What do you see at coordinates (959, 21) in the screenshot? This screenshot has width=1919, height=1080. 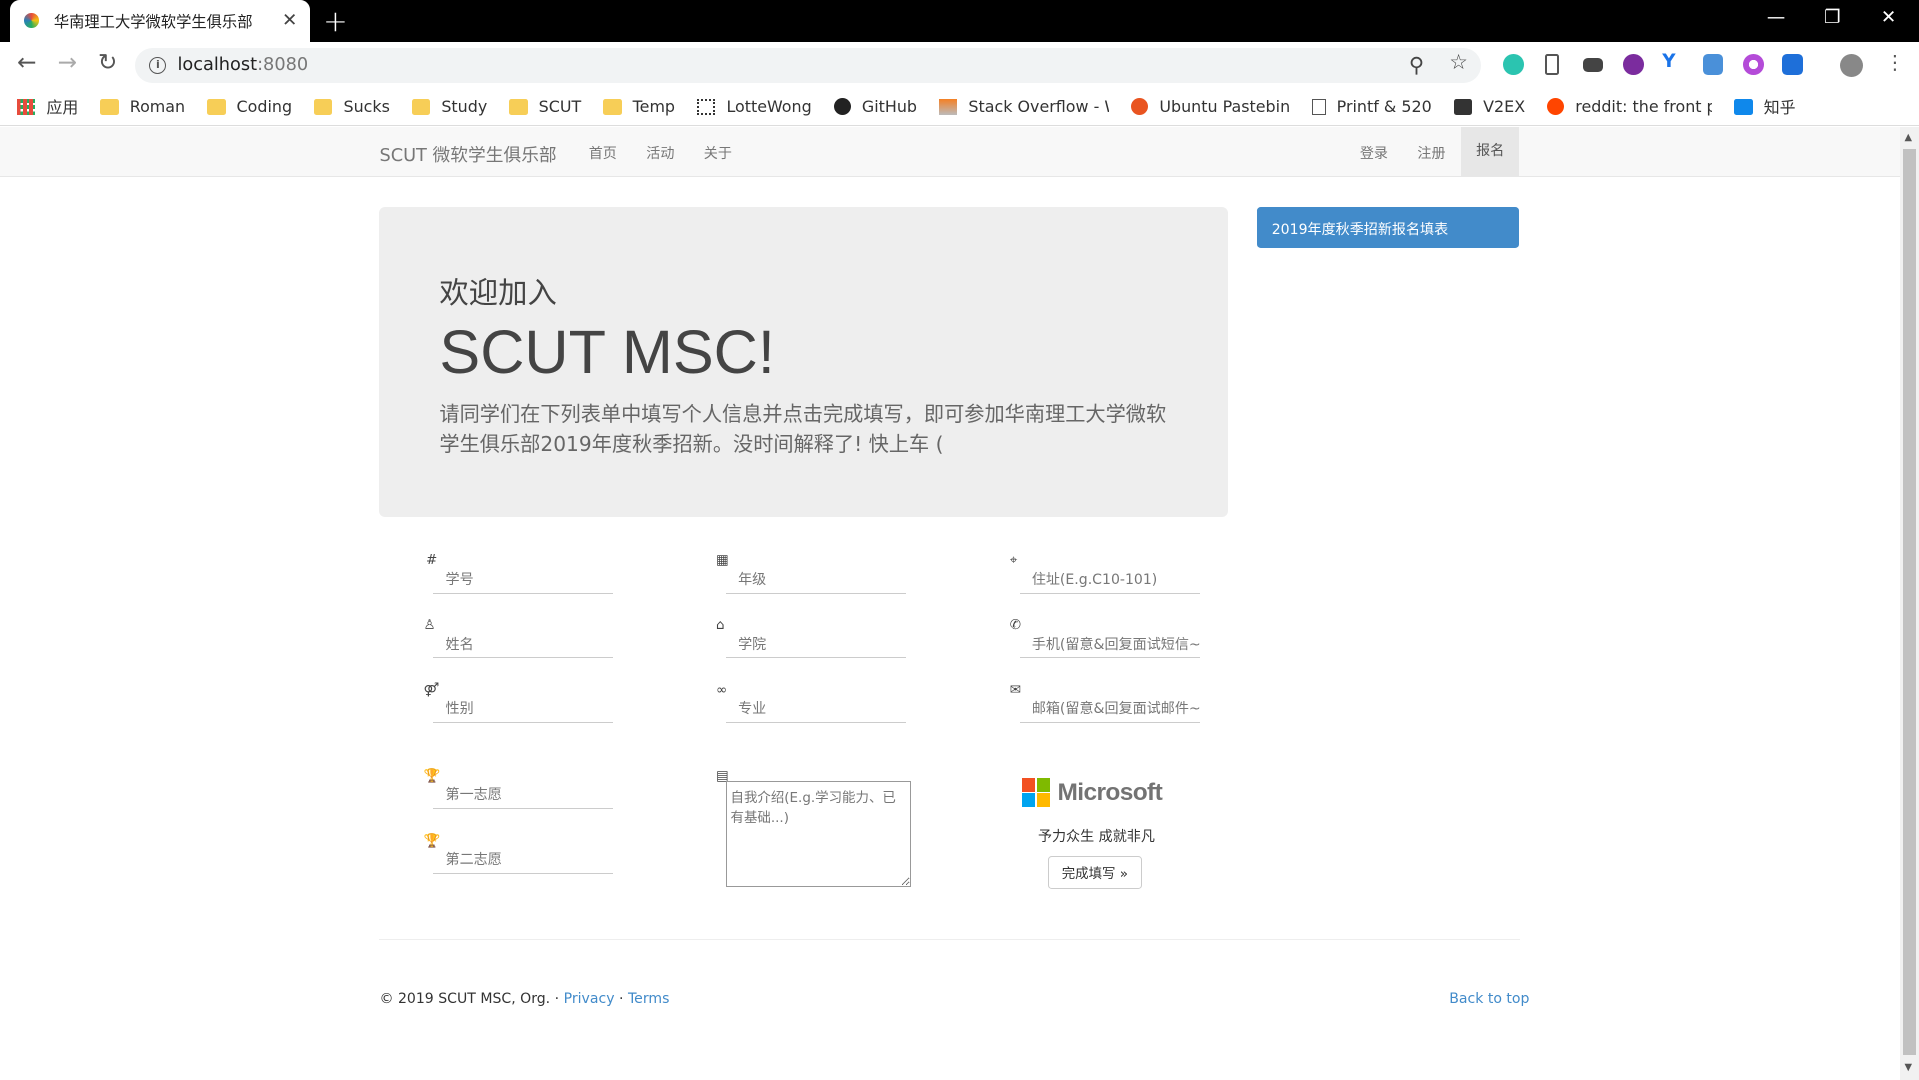 I see `tab-strip: 华南理工大学微软学生俱乐部 ✕ + — ❐ ✕` at bounding box center [959, 21].